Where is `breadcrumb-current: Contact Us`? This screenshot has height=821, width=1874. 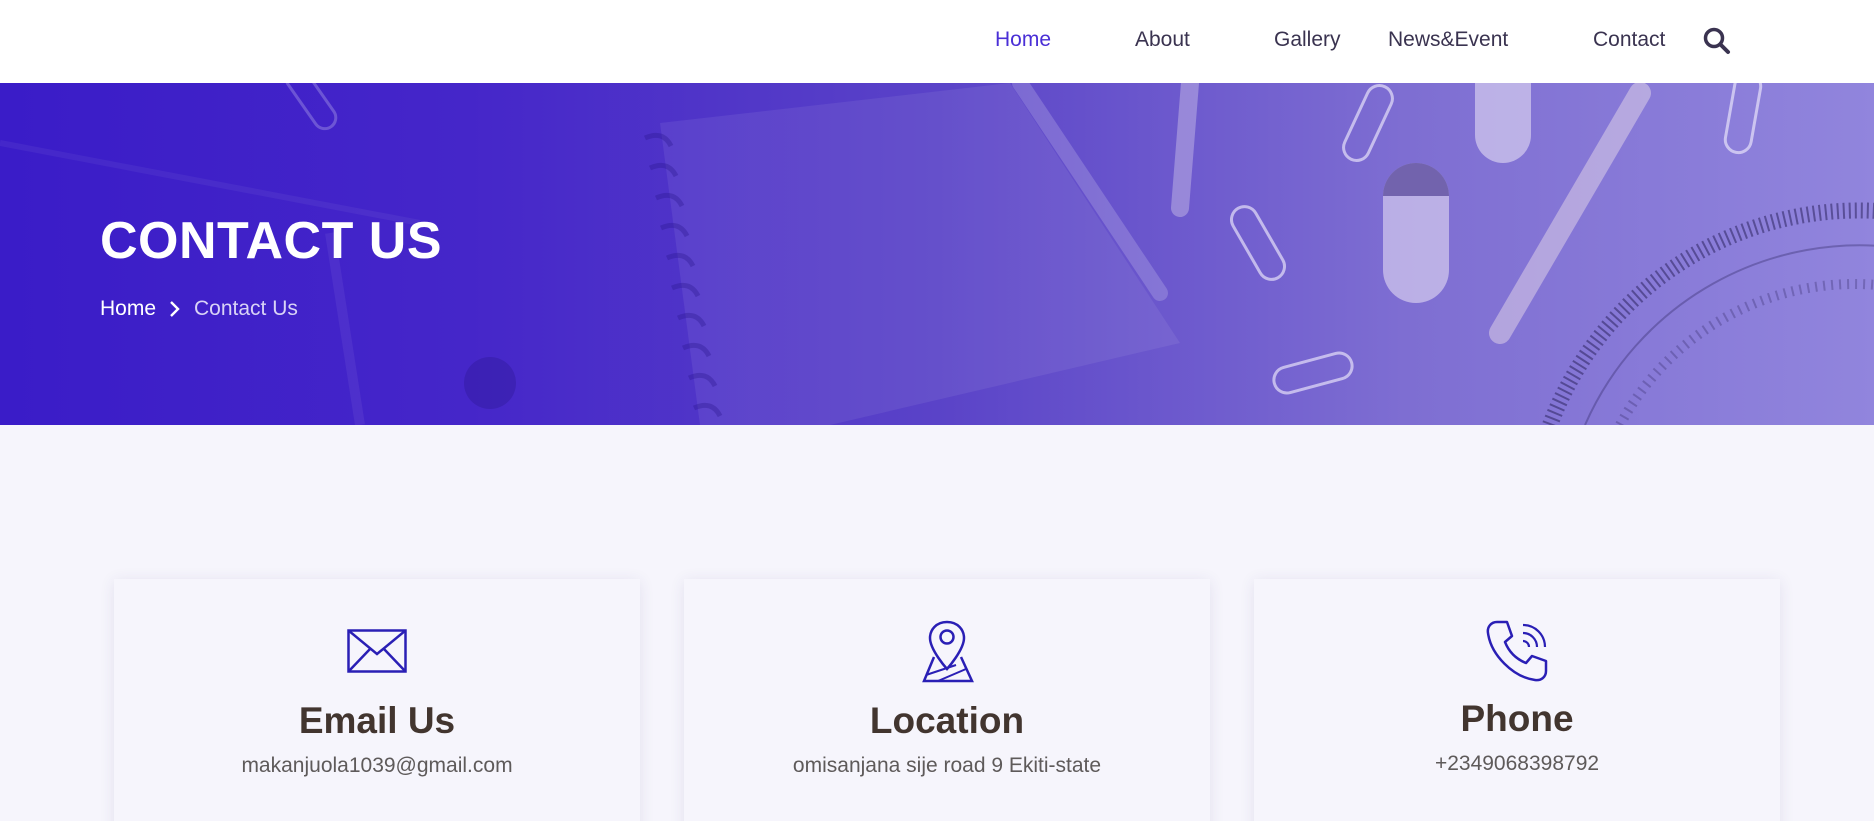 breadcrumb-current: Contact Us is located at coordinates (246, 308).